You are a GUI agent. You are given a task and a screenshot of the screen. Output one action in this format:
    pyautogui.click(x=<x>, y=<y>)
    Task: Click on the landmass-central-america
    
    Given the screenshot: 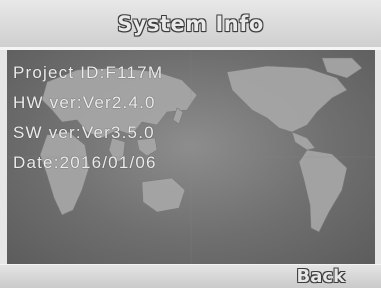 What is the action you would take?
    pyautogui.click(x=303, y=141)
    